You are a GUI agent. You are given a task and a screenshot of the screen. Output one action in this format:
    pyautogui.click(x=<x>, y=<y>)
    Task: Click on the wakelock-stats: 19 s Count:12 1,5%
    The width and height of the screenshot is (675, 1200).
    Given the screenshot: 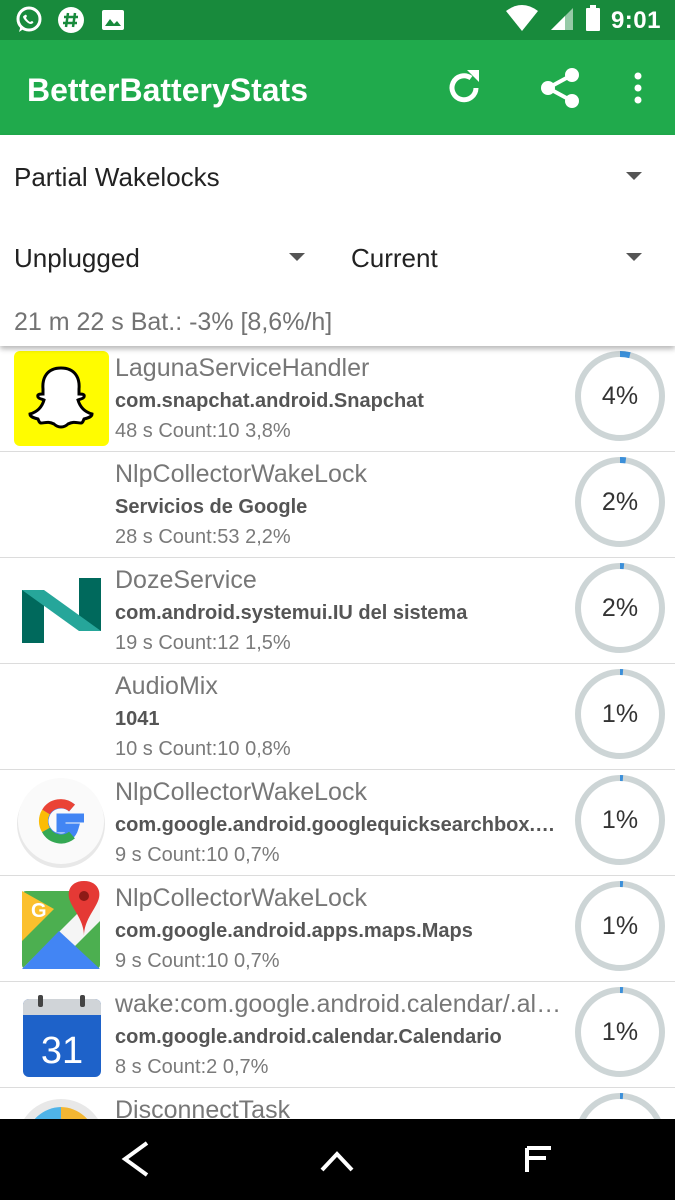 What is the action you would take?
    pyautogui.click(x=203, y=643)
    